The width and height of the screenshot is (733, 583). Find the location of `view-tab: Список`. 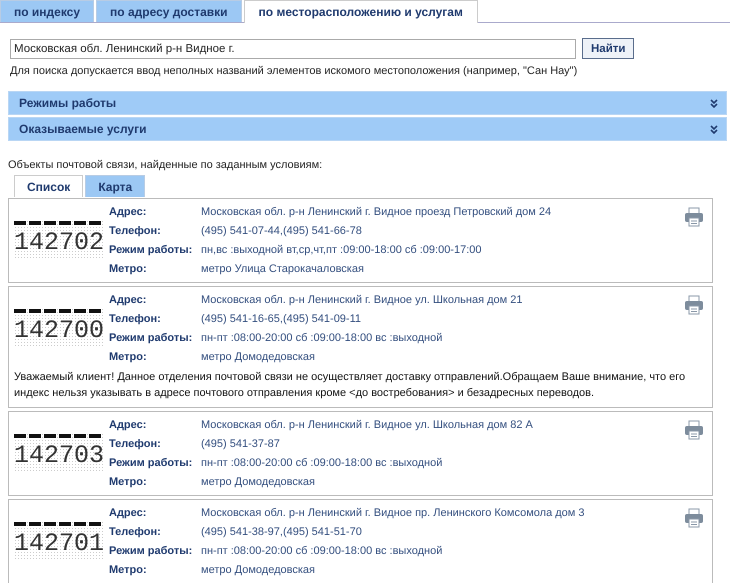

view-tab: Список is located at coordinates (49, 186).